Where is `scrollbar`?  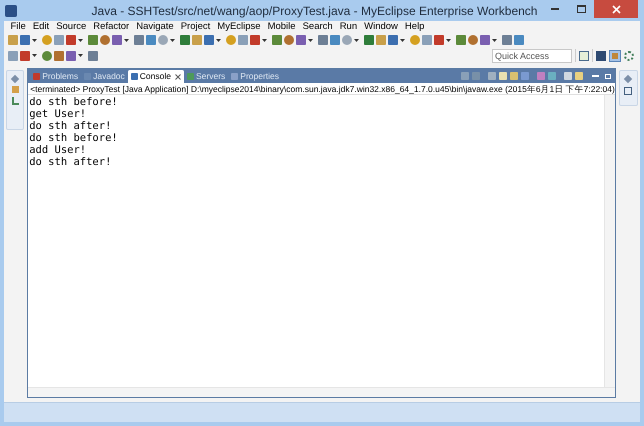 scrollbar is located at coordinates (609, 241).